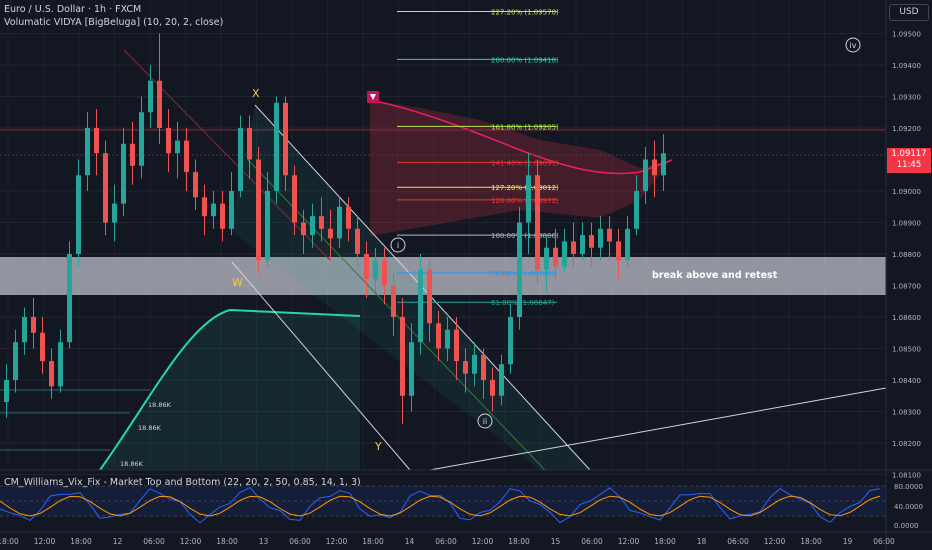 This screenshot has height=550, width=932. Describe the element at coordinates (906, 192) in the screenshot. I see `price-axis-label: 1.09000` at that location.